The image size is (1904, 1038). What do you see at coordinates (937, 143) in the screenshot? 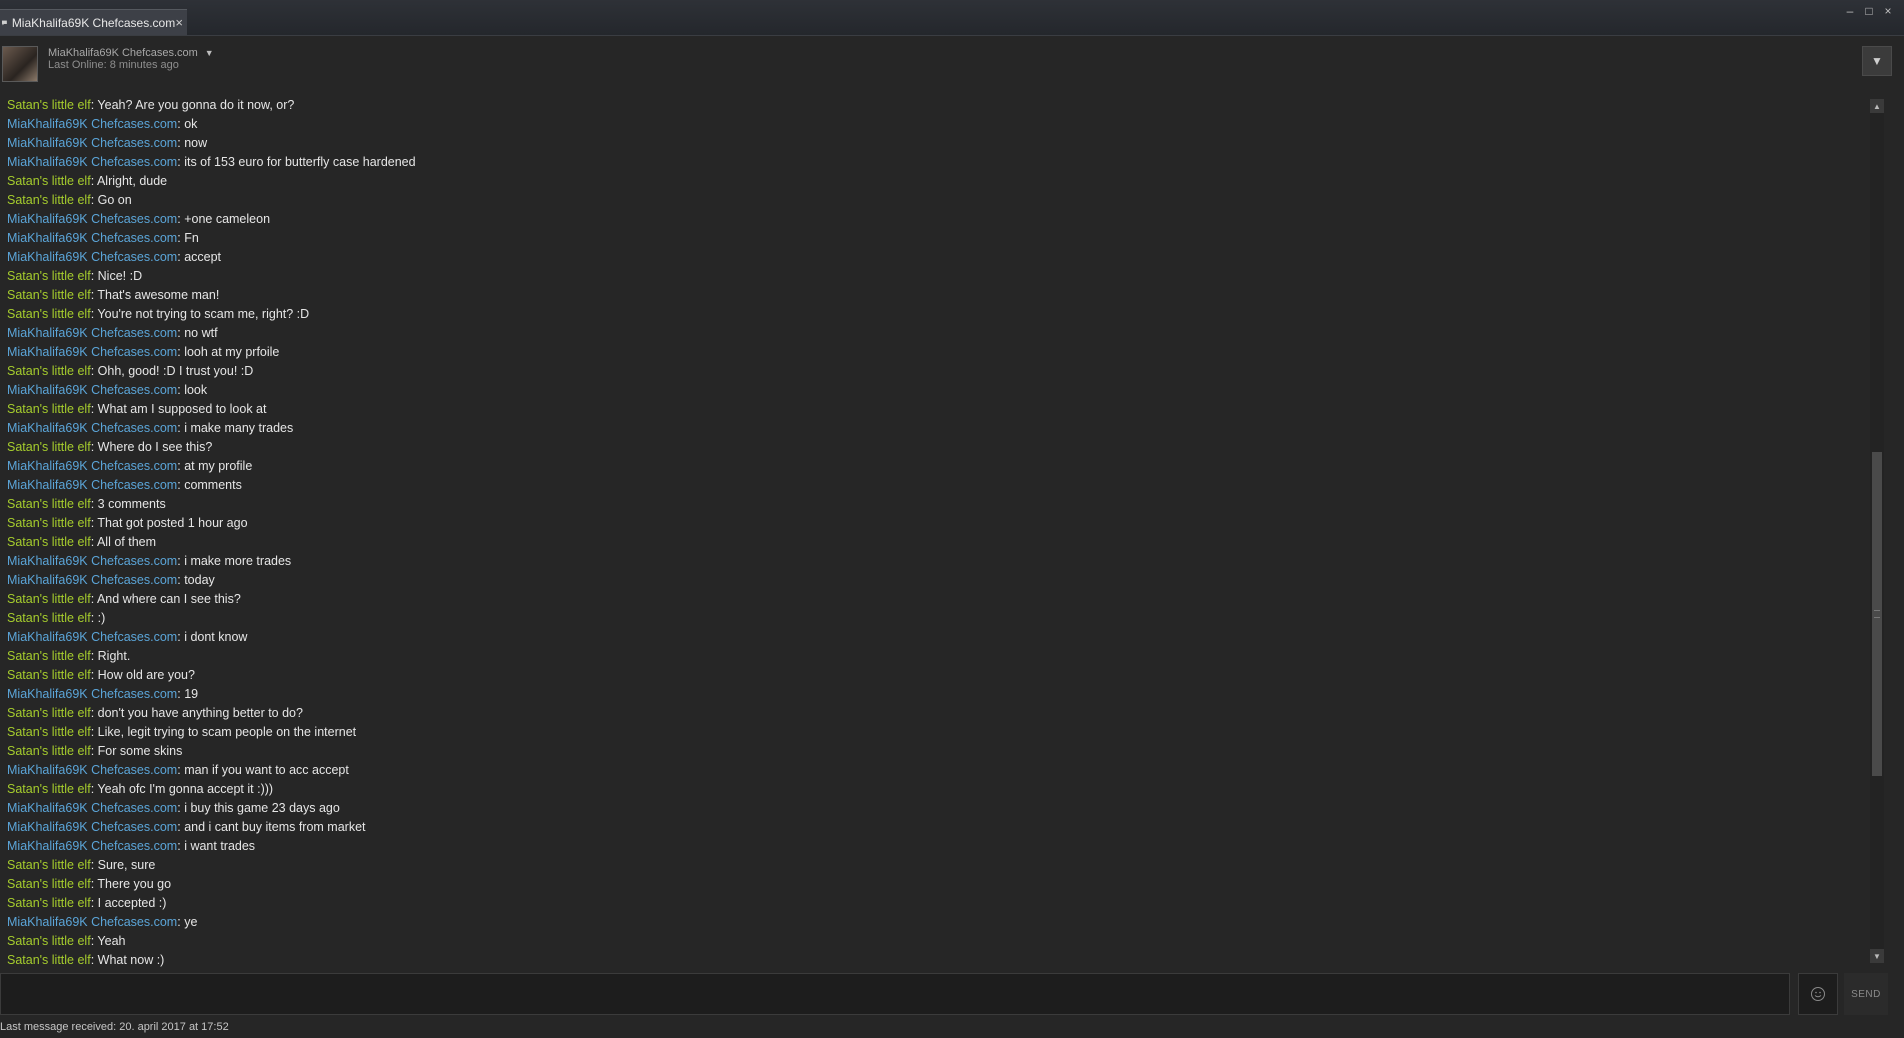
I see `chat-message: MiaKhalifa69K Chefcases.com: now` at bounding box center [937, 143].